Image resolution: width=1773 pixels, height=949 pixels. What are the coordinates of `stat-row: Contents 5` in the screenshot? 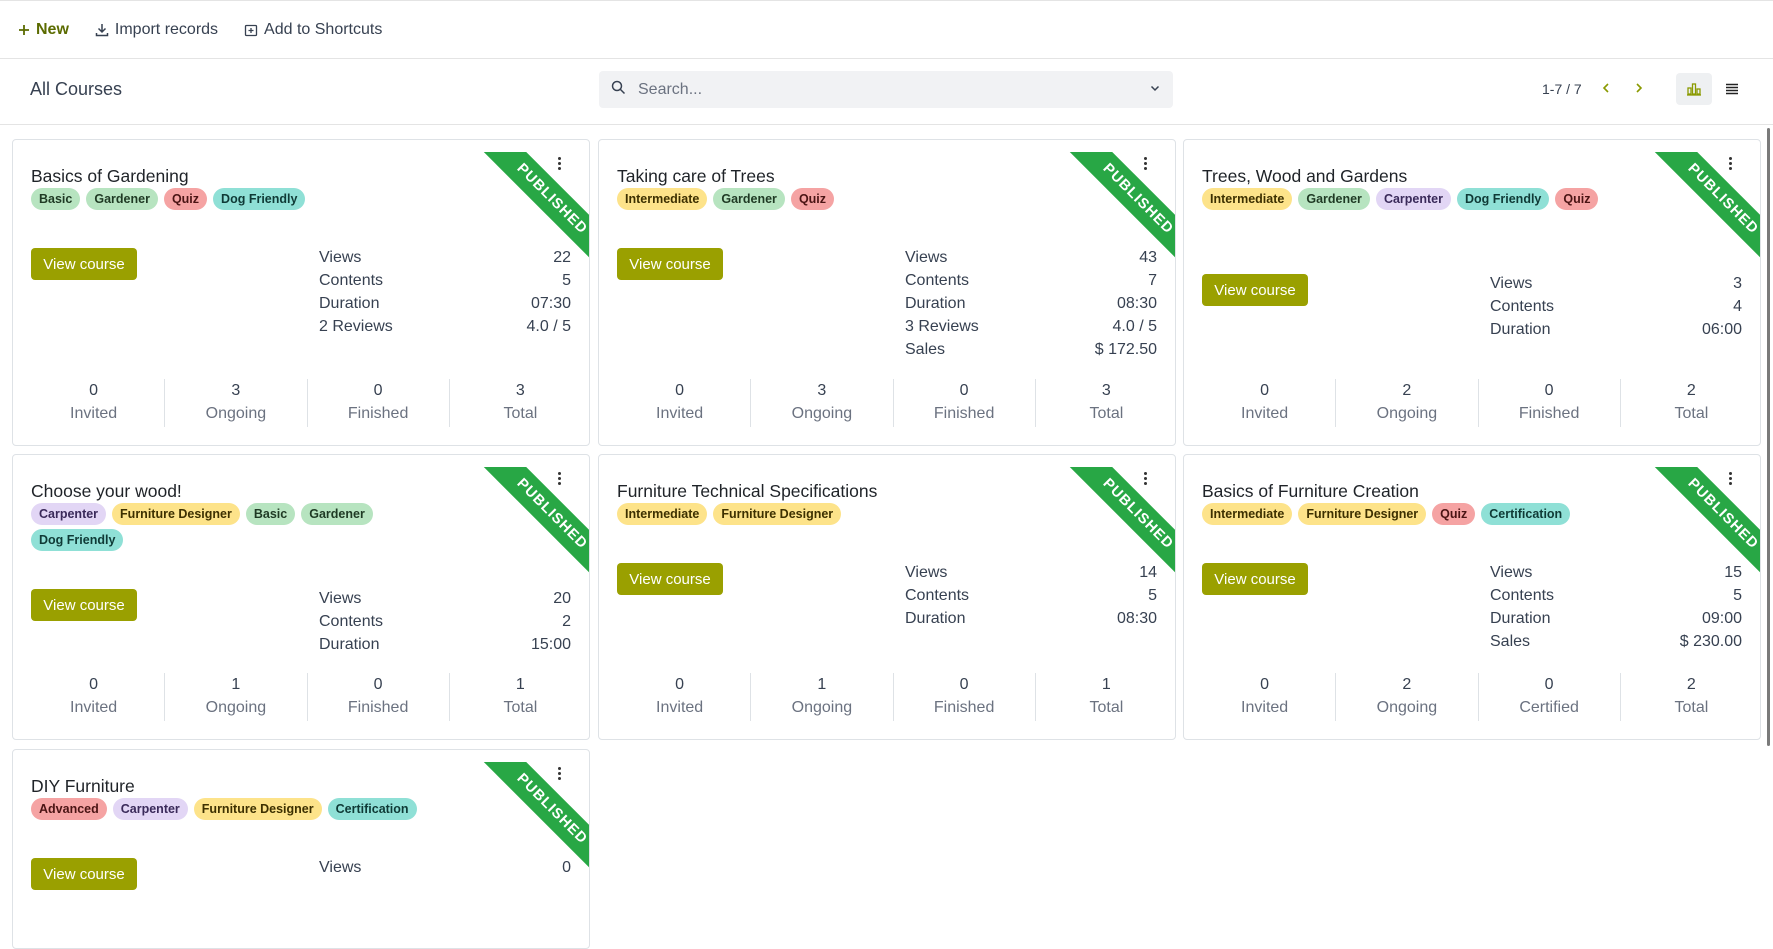 It's located at (445, 280).